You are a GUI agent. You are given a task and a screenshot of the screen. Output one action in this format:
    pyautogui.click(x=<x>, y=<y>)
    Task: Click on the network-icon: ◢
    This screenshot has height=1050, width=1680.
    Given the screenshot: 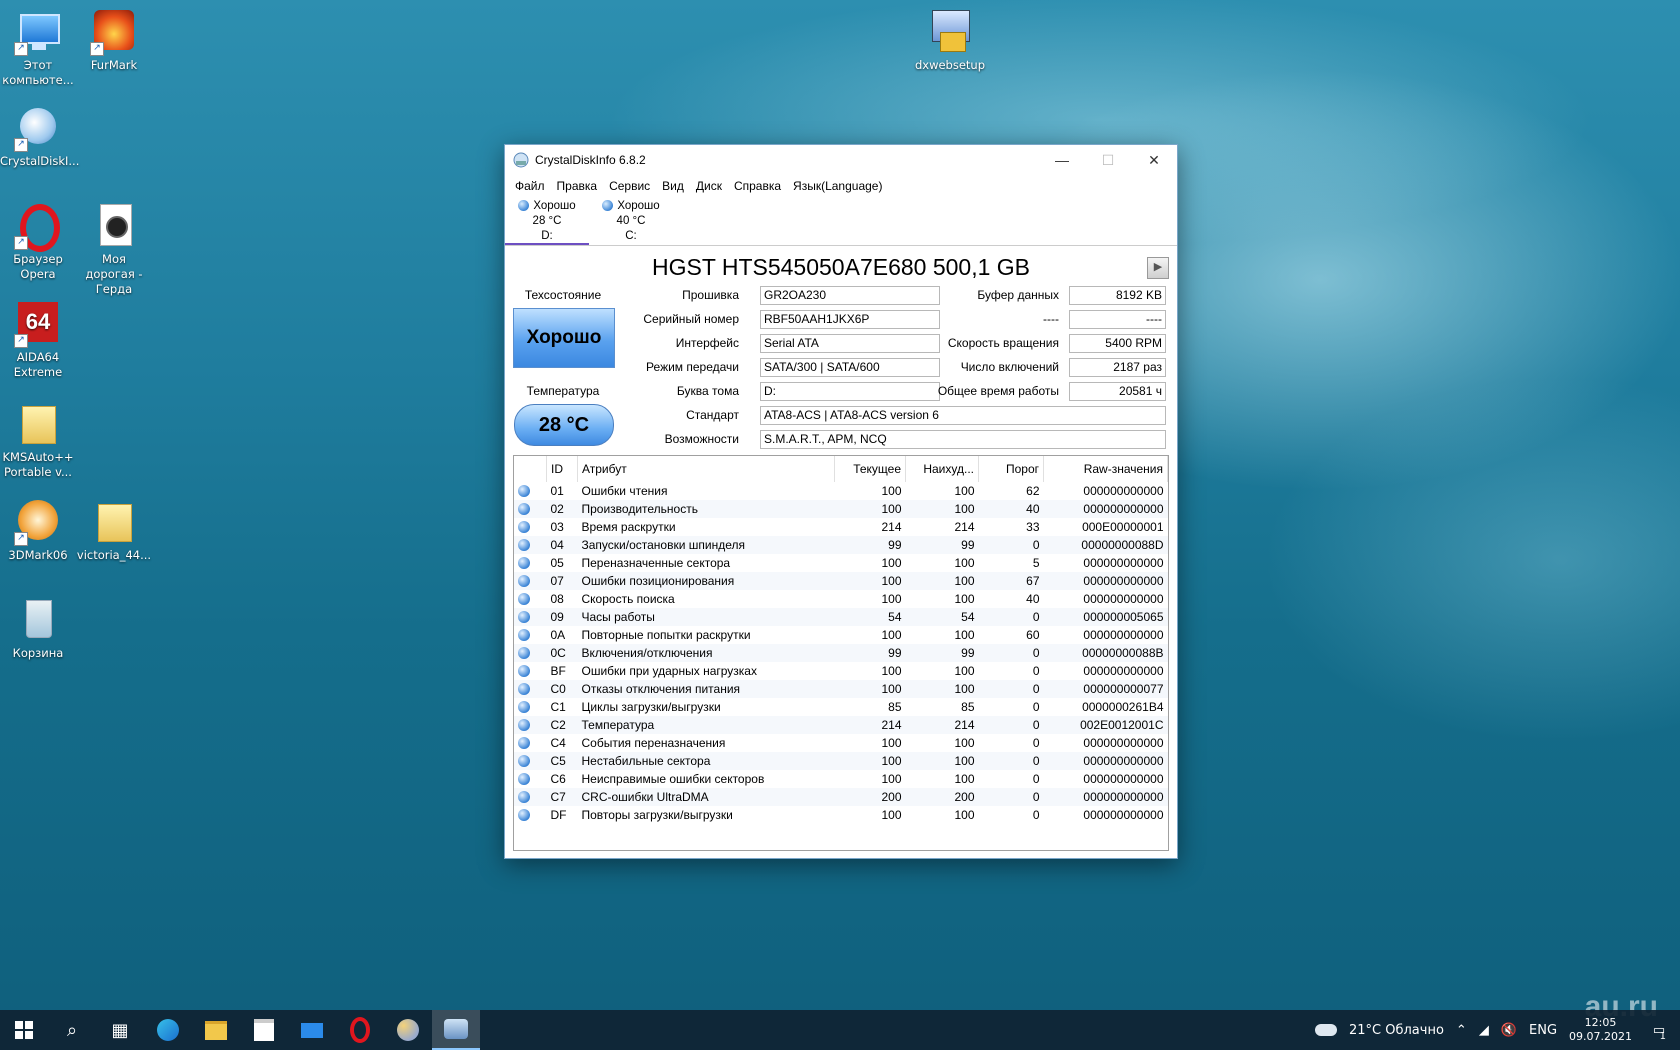 What is the action you would take?
    pyautogui.click(x=1484, y=1030)
    